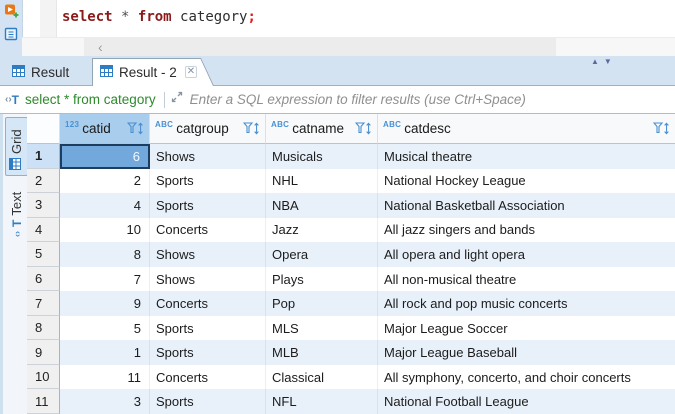 This screenshot has width=675, height=414. I want to click on cell-catname: Classical, so click(322, 377).